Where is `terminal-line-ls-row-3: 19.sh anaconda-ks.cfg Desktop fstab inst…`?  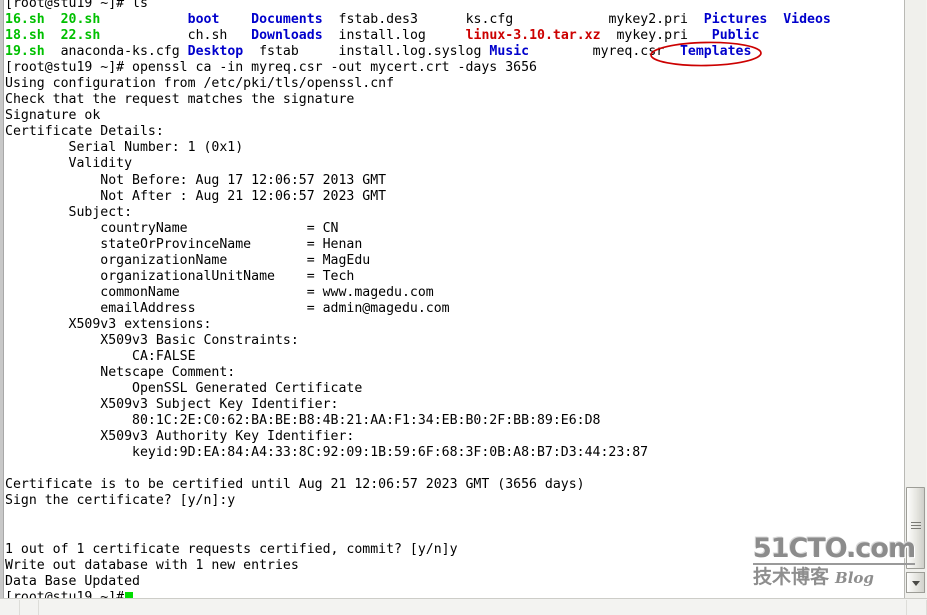 terminal-line-ls-row-3: 19.sh anaconda-ks.cfg Desktop fstab inst… is located at coordinates (452, 52).